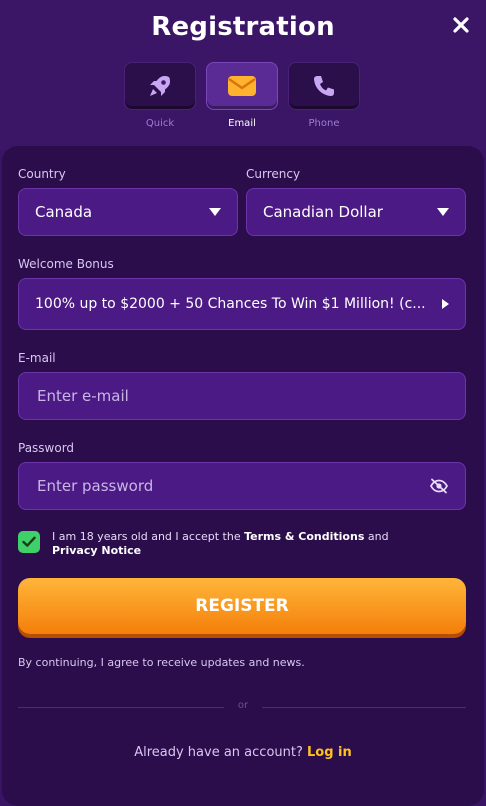  I want to click on login-prompt: Already have an account?, so click(218, 752).